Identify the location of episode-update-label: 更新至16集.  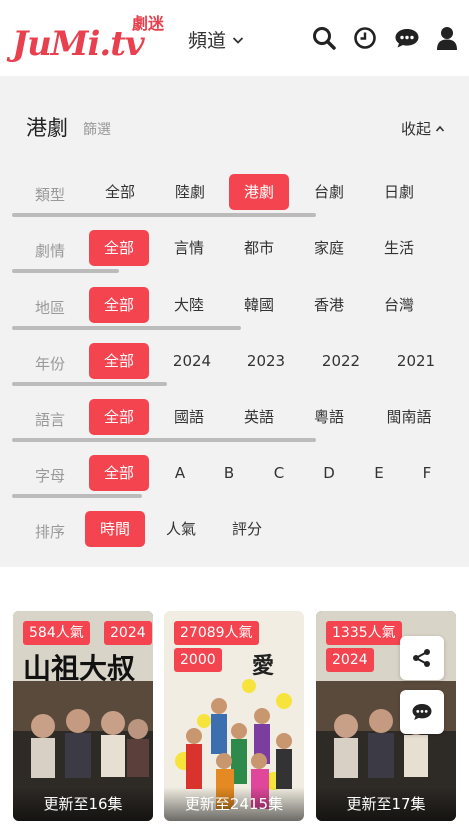
(83, 804).